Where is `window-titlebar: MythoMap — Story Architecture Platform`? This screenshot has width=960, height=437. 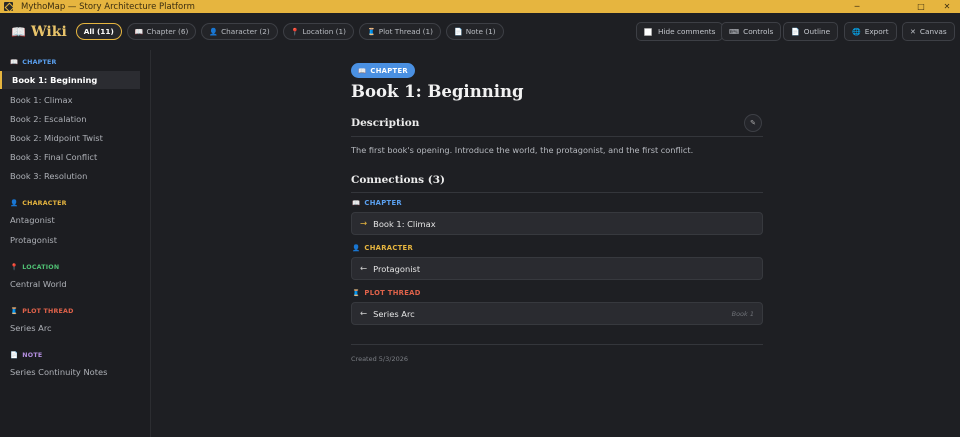
window-titlebar: MythoMap — Story Architecture Platform is located at coordinates (480, 6).